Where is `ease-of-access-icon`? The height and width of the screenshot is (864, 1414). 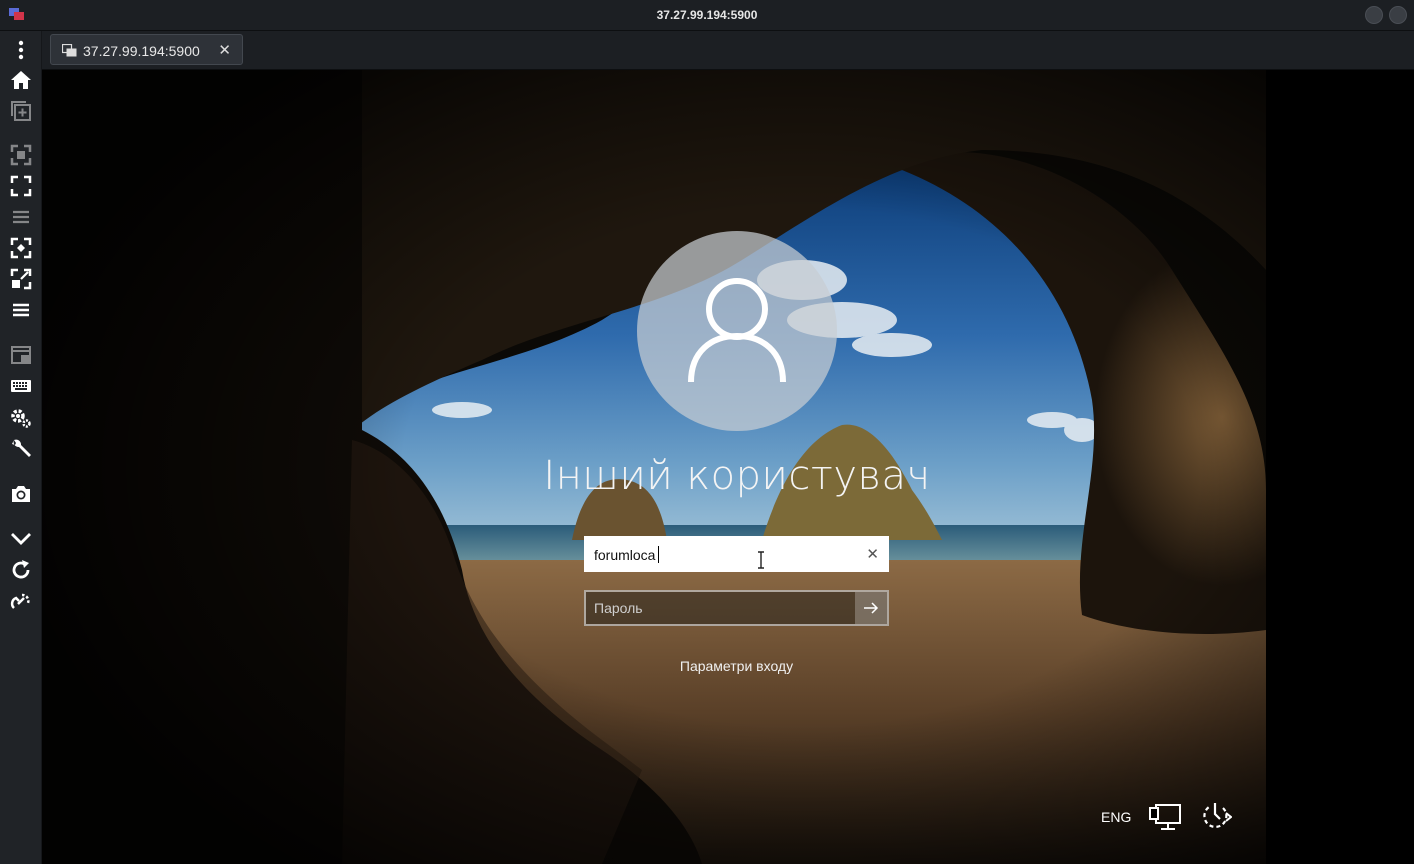 ease-of-access-icon is located at coordinates (1215, 817).